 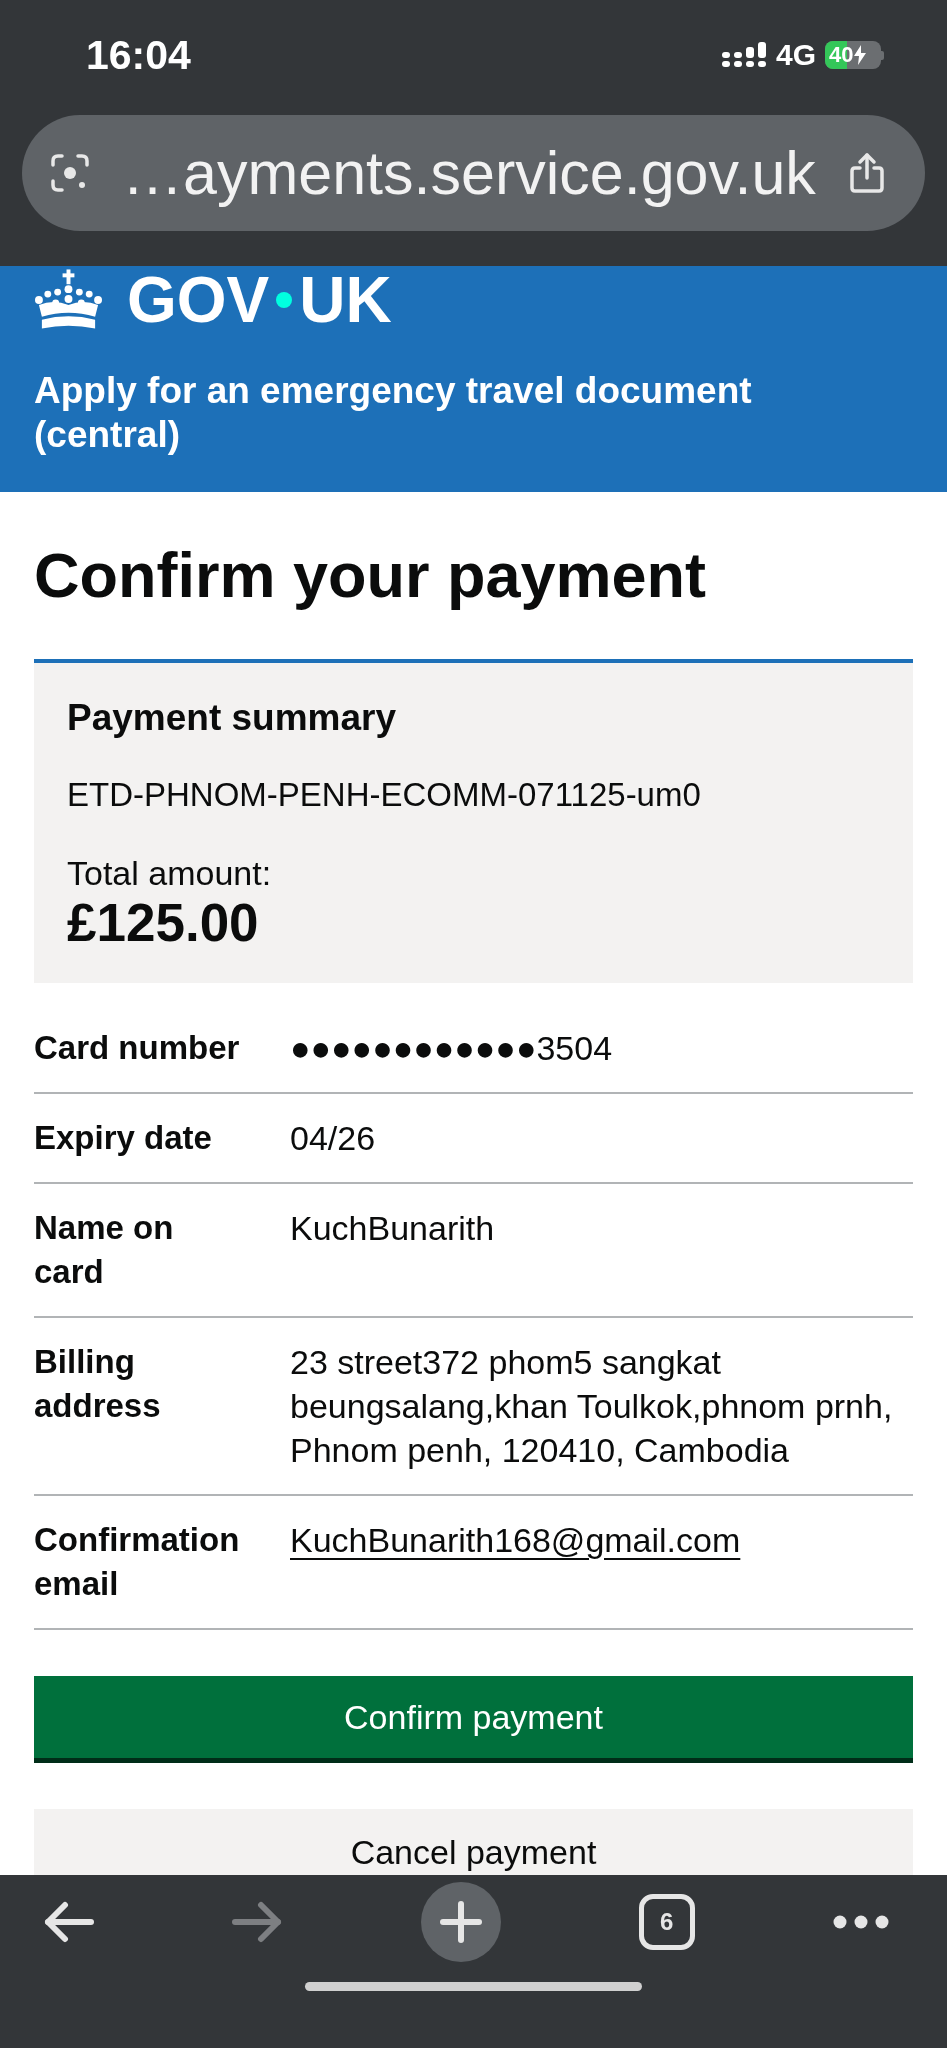 What do you see at coordinates (473, 173) in the screenshot?
I see `address-bar: …ayments.service.gov.uk` at bounding box center [473, 173].